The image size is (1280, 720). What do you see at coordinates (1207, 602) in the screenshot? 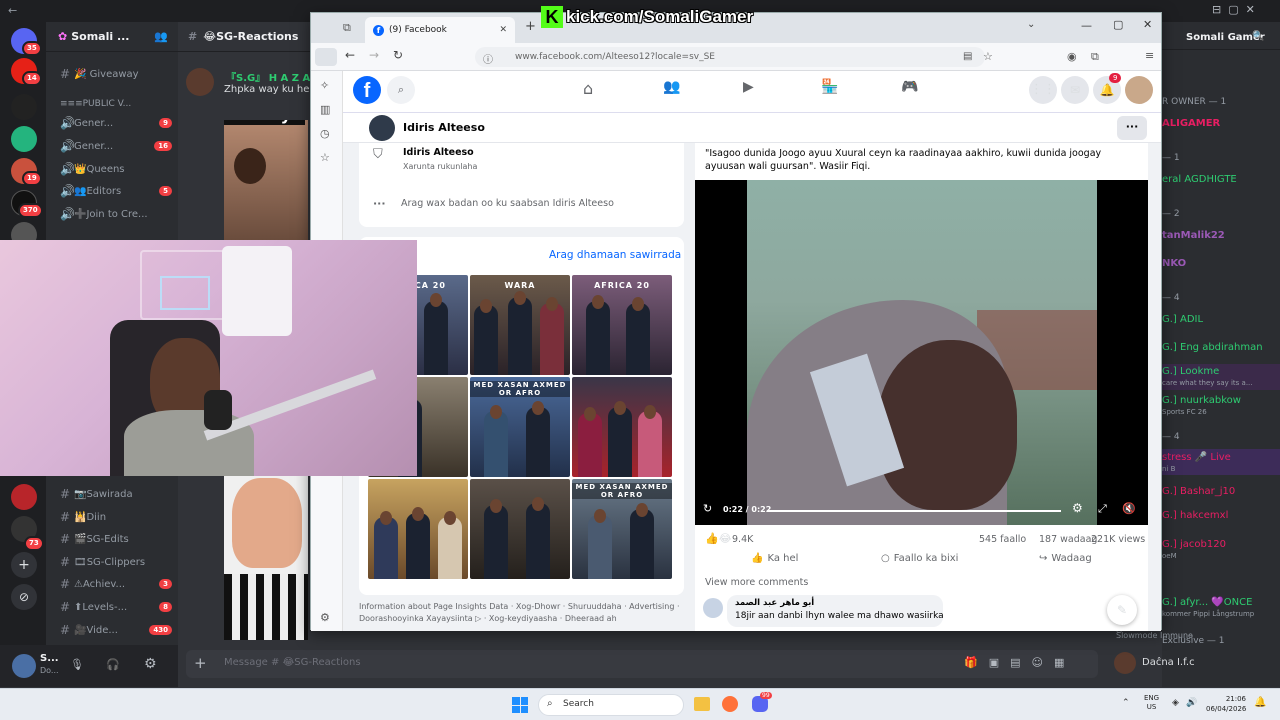
I see `member-row: G.] afyr... 💜ONCE` at bounding box center [1207, 602].